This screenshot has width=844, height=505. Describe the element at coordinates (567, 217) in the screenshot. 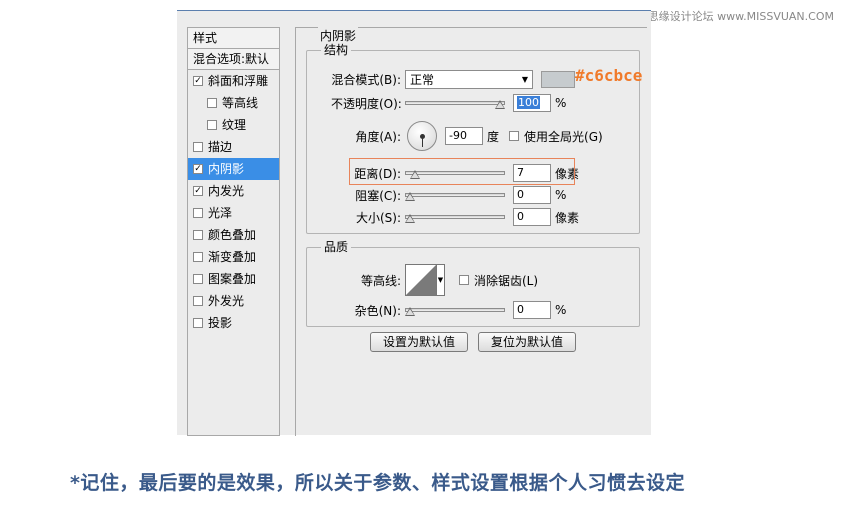

I see `size-unit: 像素` at that location.